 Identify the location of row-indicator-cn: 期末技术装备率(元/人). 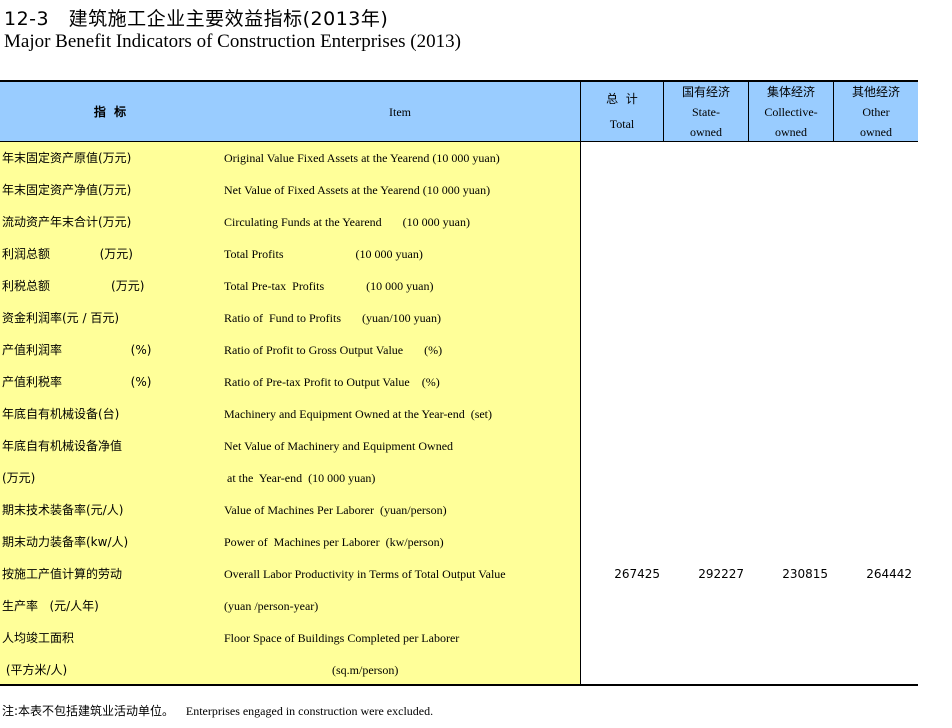
(63, 510).